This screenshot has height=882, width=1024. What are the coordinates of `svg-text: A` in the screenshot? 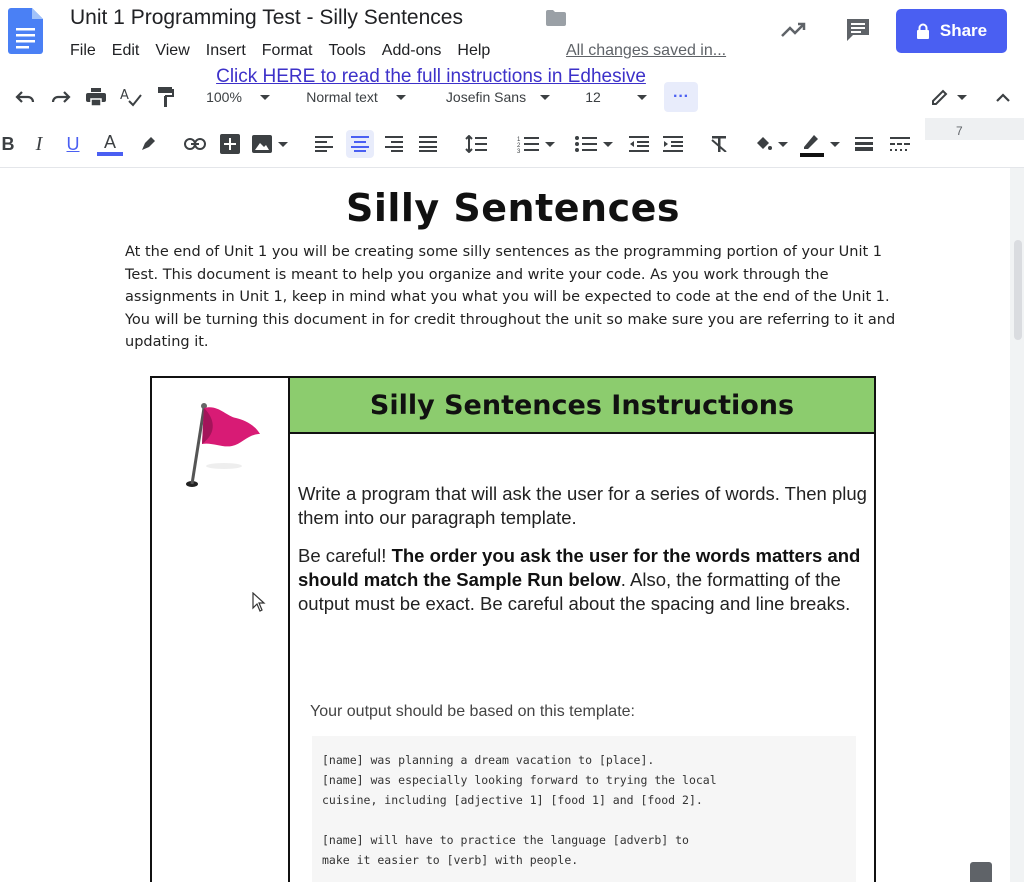 It's located at (124, 95).